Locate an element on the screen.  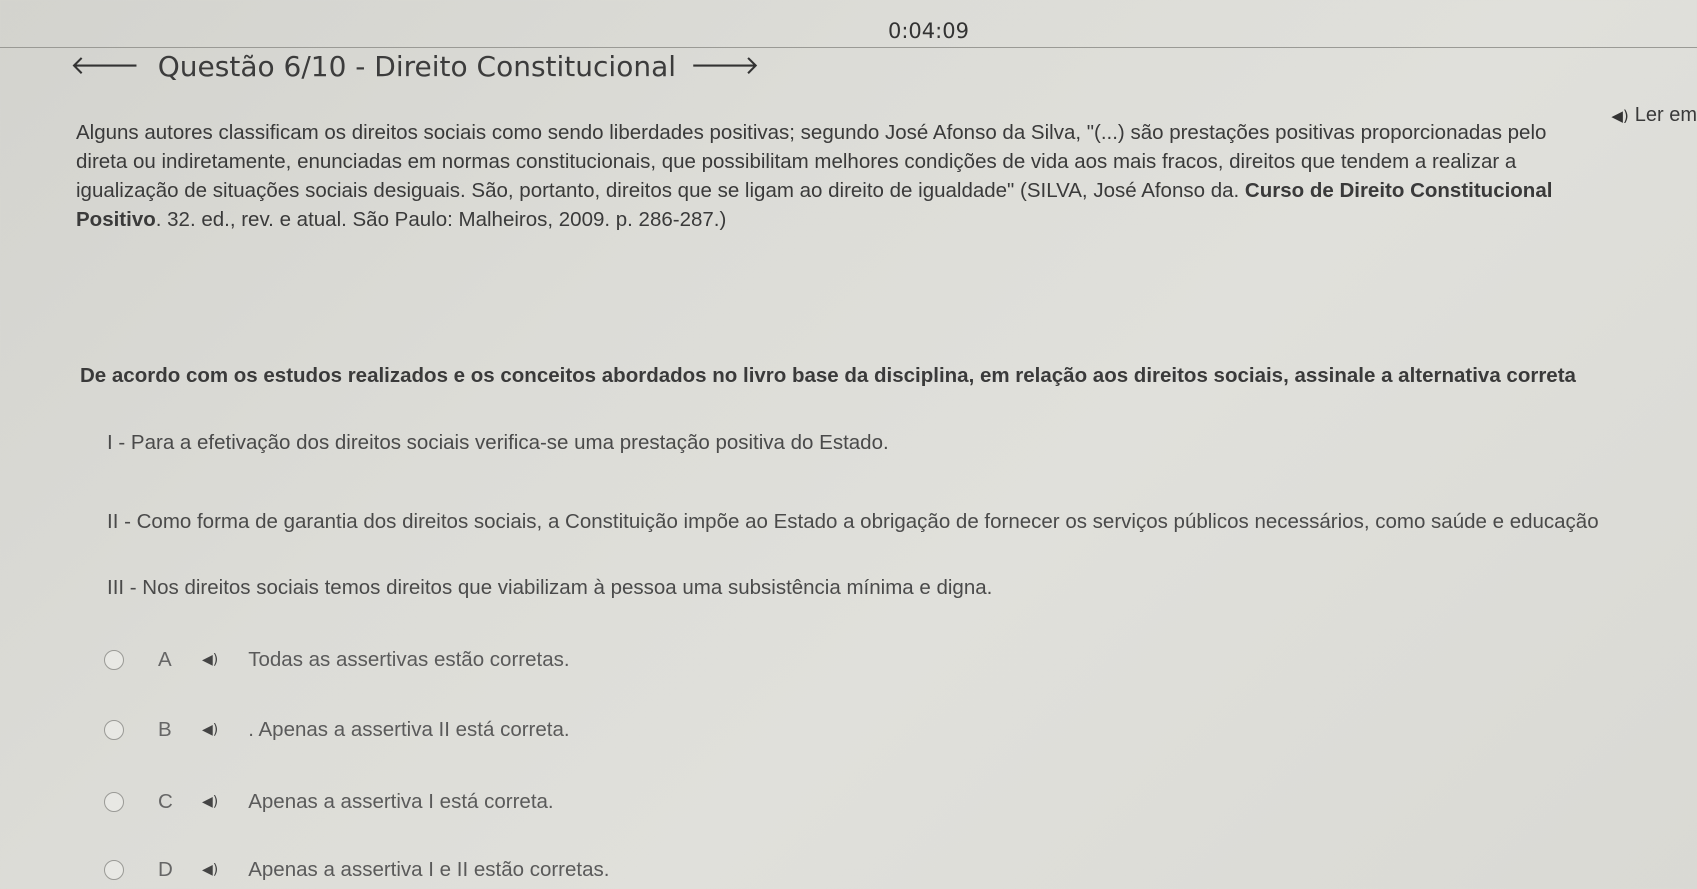
option-letter: A is located at coordinates (165, 659).